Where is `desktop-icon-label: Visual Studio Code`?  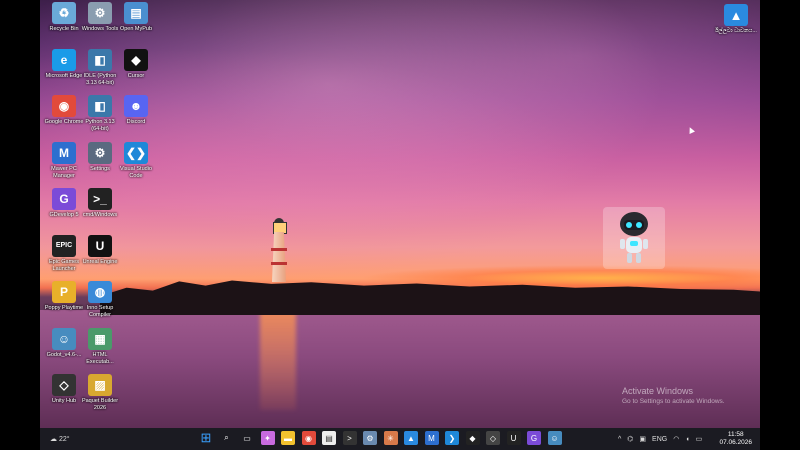 desktop-icon-label: Visual Studio Code is located at coordinates (135, 172).